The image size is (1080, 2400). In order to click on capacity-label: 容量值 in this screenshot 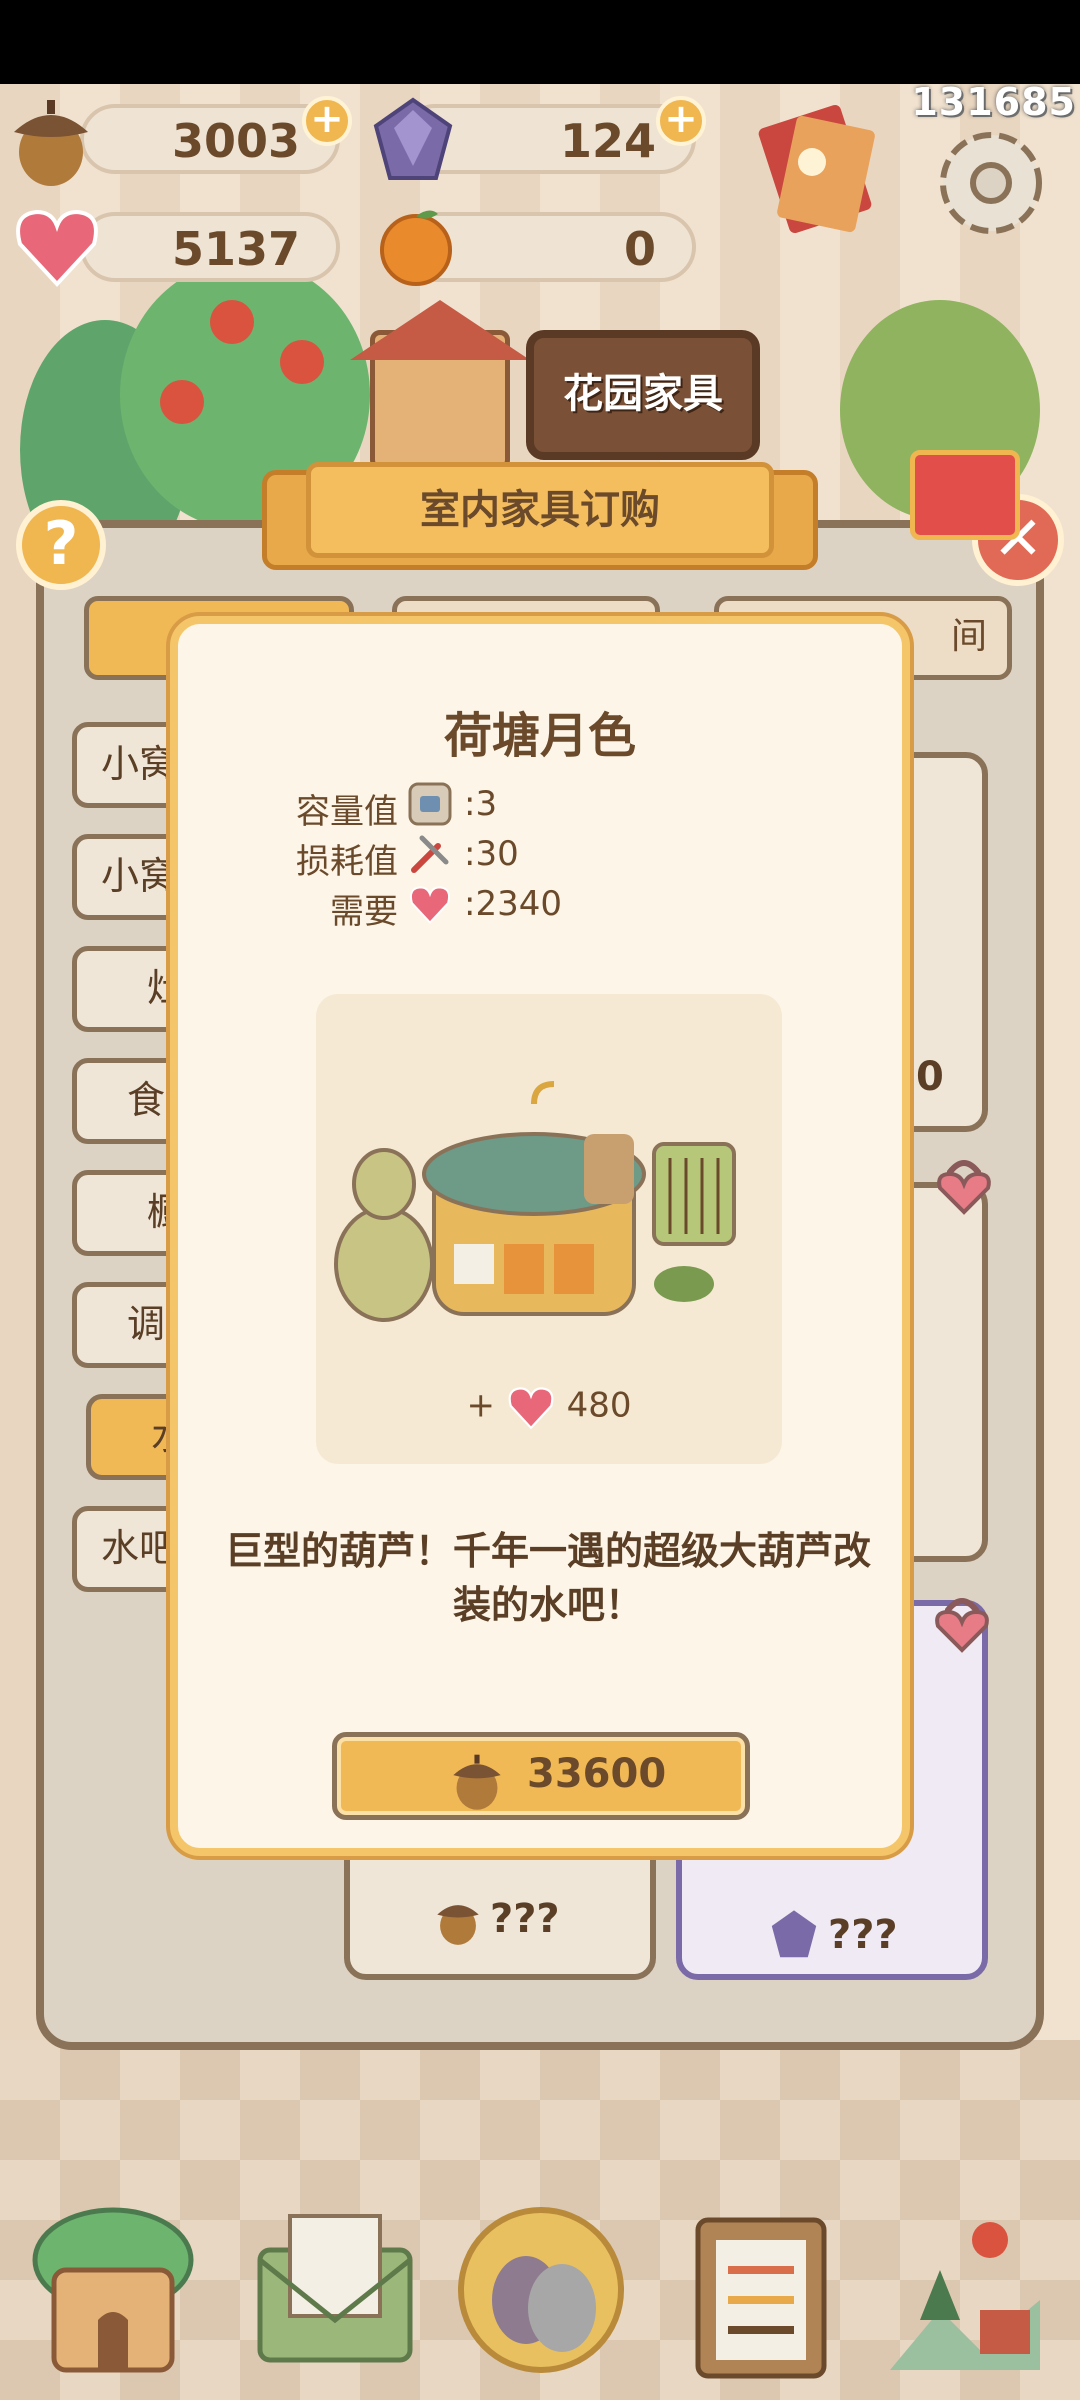, I will do `click(347, 812)`.